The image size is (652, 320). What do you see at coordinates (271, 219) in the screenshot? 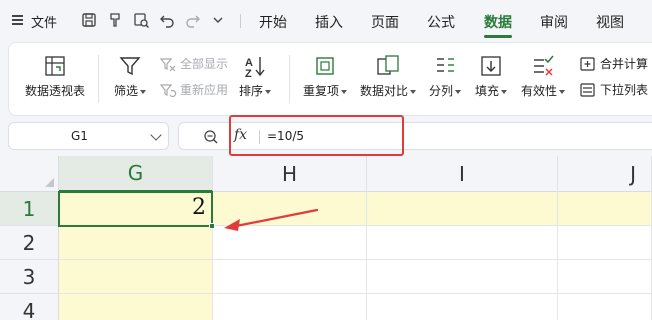
I see `annotation-arrow-icon` at bounding box center [271, 219].